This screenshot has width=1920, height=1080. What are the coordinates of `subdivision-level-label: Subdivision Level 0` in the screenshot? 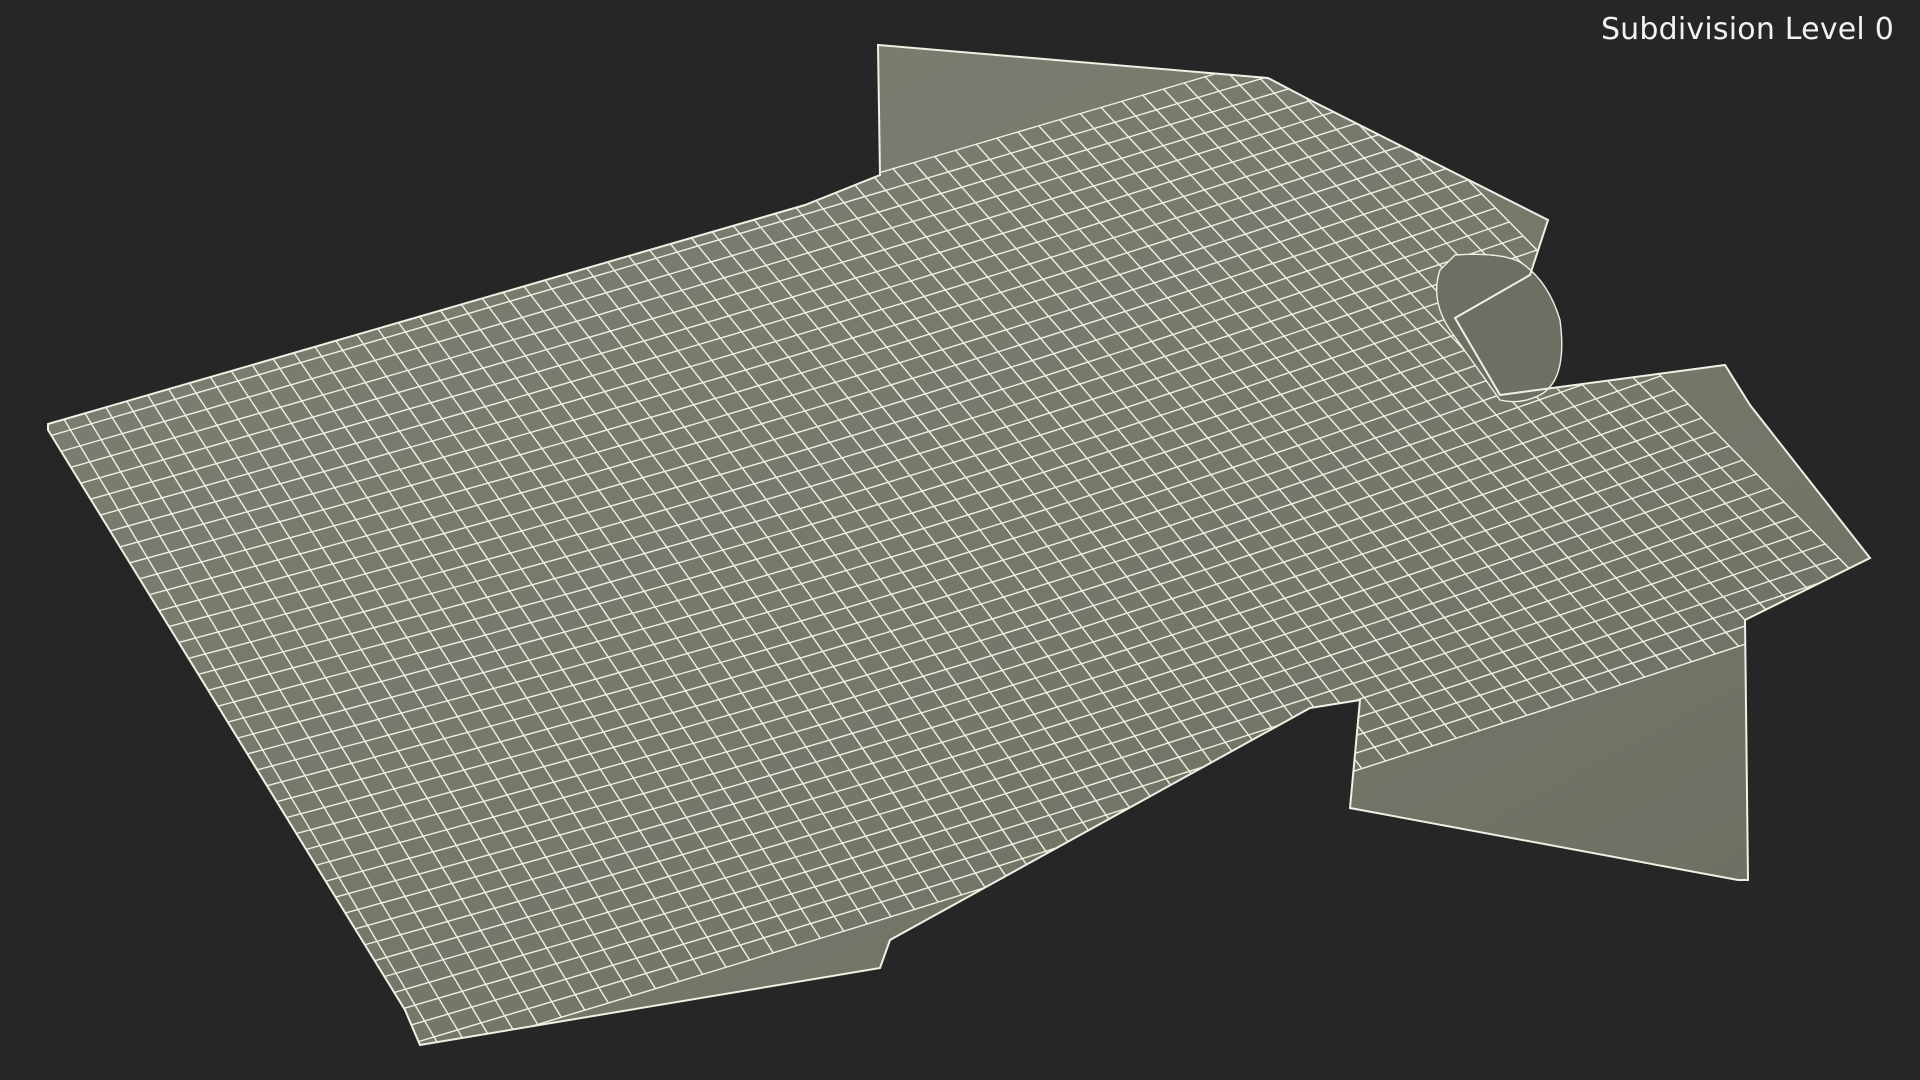 It's located at (1747, 29).